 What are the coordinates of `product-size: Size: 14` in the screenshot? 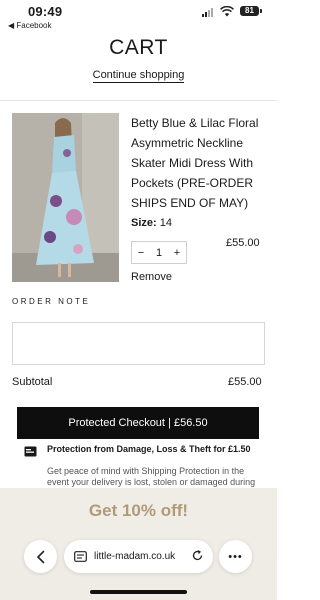 It's located at (151, 223).